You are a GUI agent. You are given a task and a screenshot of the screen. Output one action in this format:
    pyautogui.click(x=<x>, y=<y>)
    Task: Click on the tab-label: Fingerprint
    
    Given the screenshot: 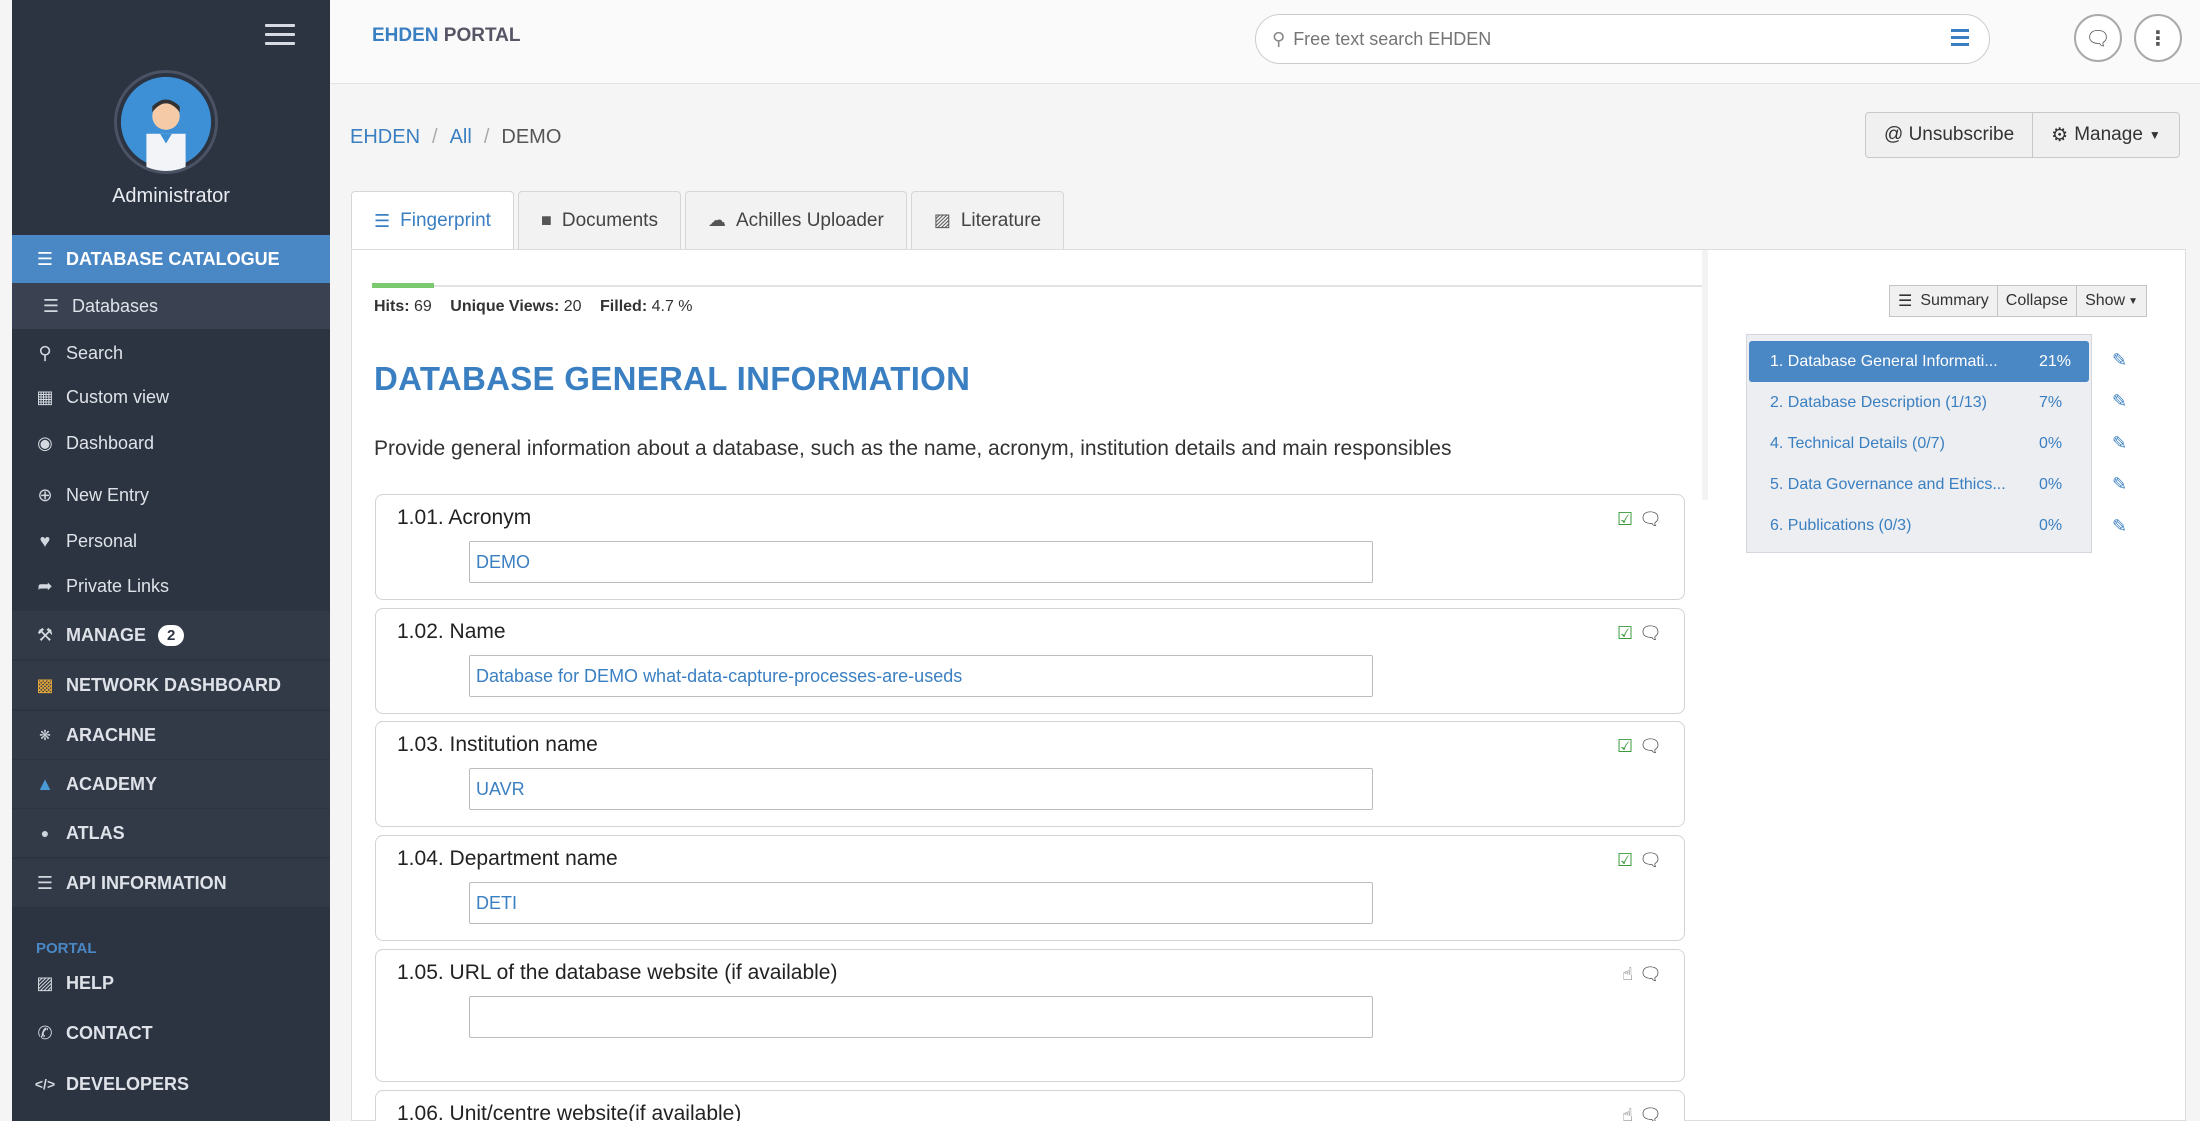 What is the action you would take?
    pyautogui.click(x=445, y=220)
    